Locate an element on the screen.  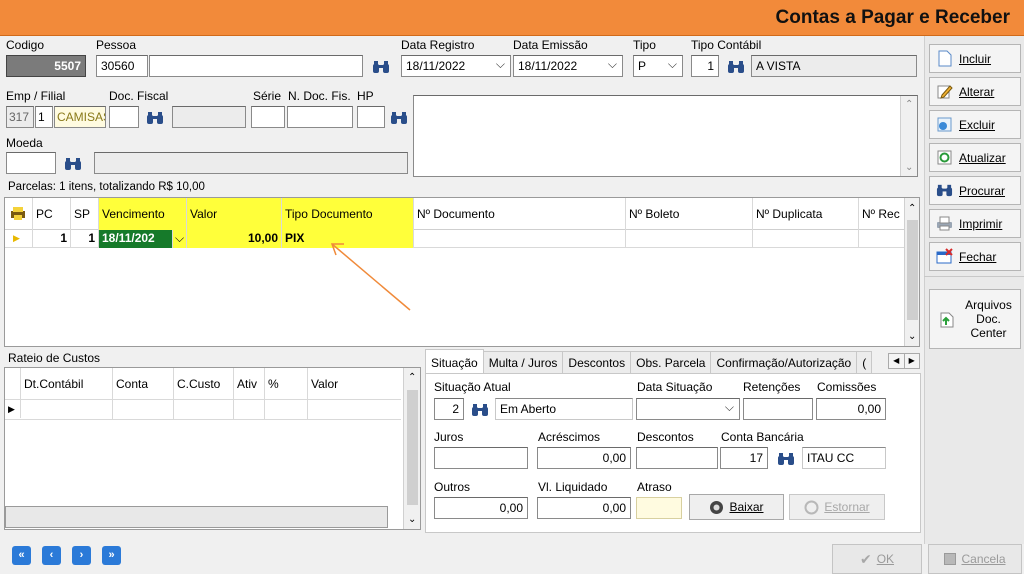
vl-liquidado-field: 0,00 is located at coordinates (584, 508).